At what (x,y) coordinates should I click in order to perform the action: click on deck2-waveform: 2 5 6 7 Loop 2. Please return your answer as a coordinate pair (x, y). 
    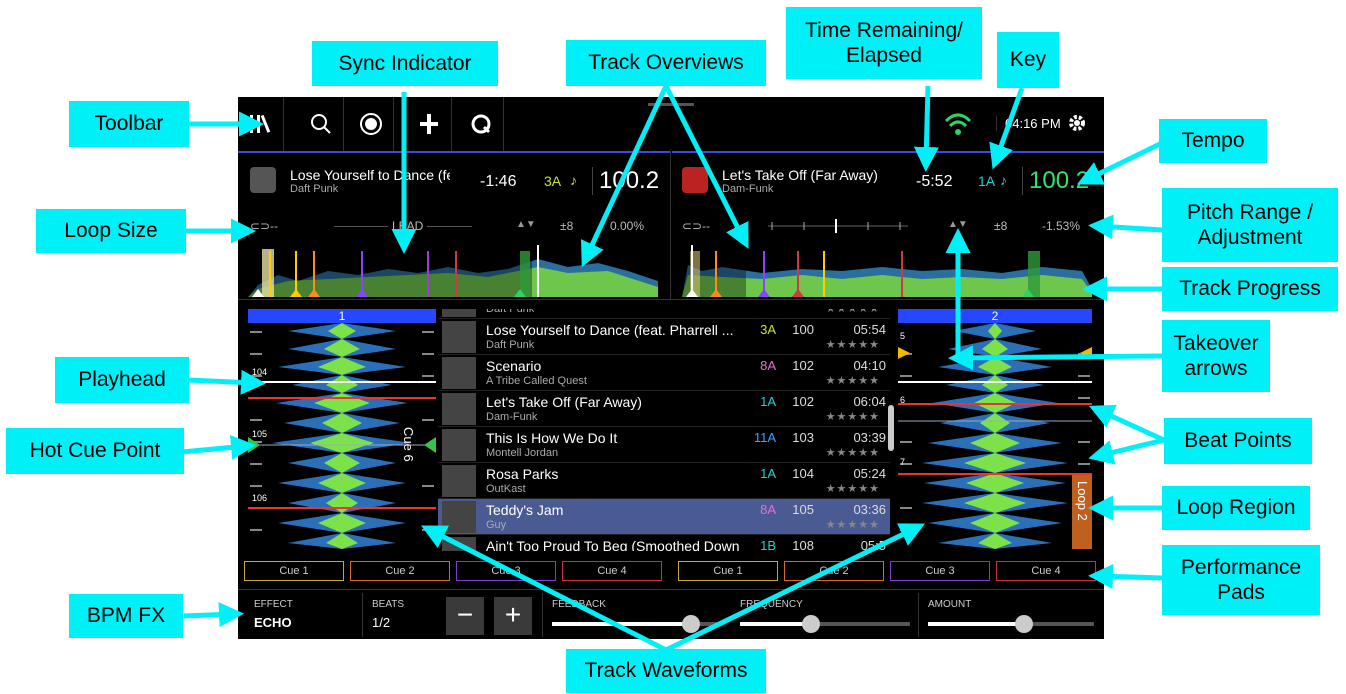
    Looking at the image, I should click on (995, 429).